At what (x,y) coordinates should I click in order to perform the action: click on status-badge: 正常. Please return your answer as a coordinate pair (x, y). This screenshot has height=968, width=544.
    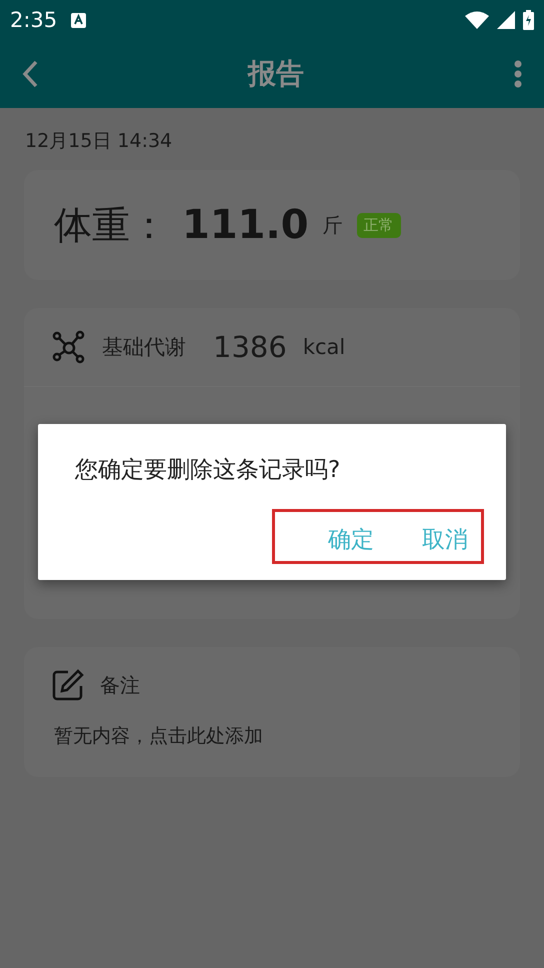
    Looking at the image, I should click on (378, 225).